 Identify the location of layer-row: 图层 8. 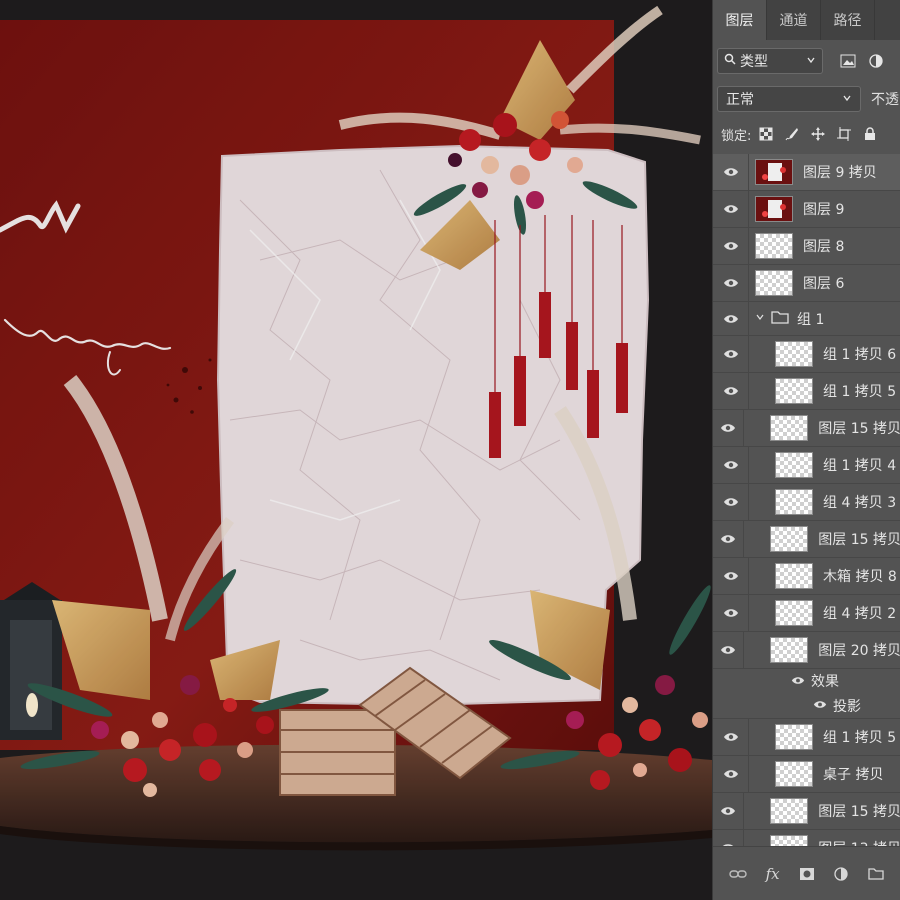
(806, 246).